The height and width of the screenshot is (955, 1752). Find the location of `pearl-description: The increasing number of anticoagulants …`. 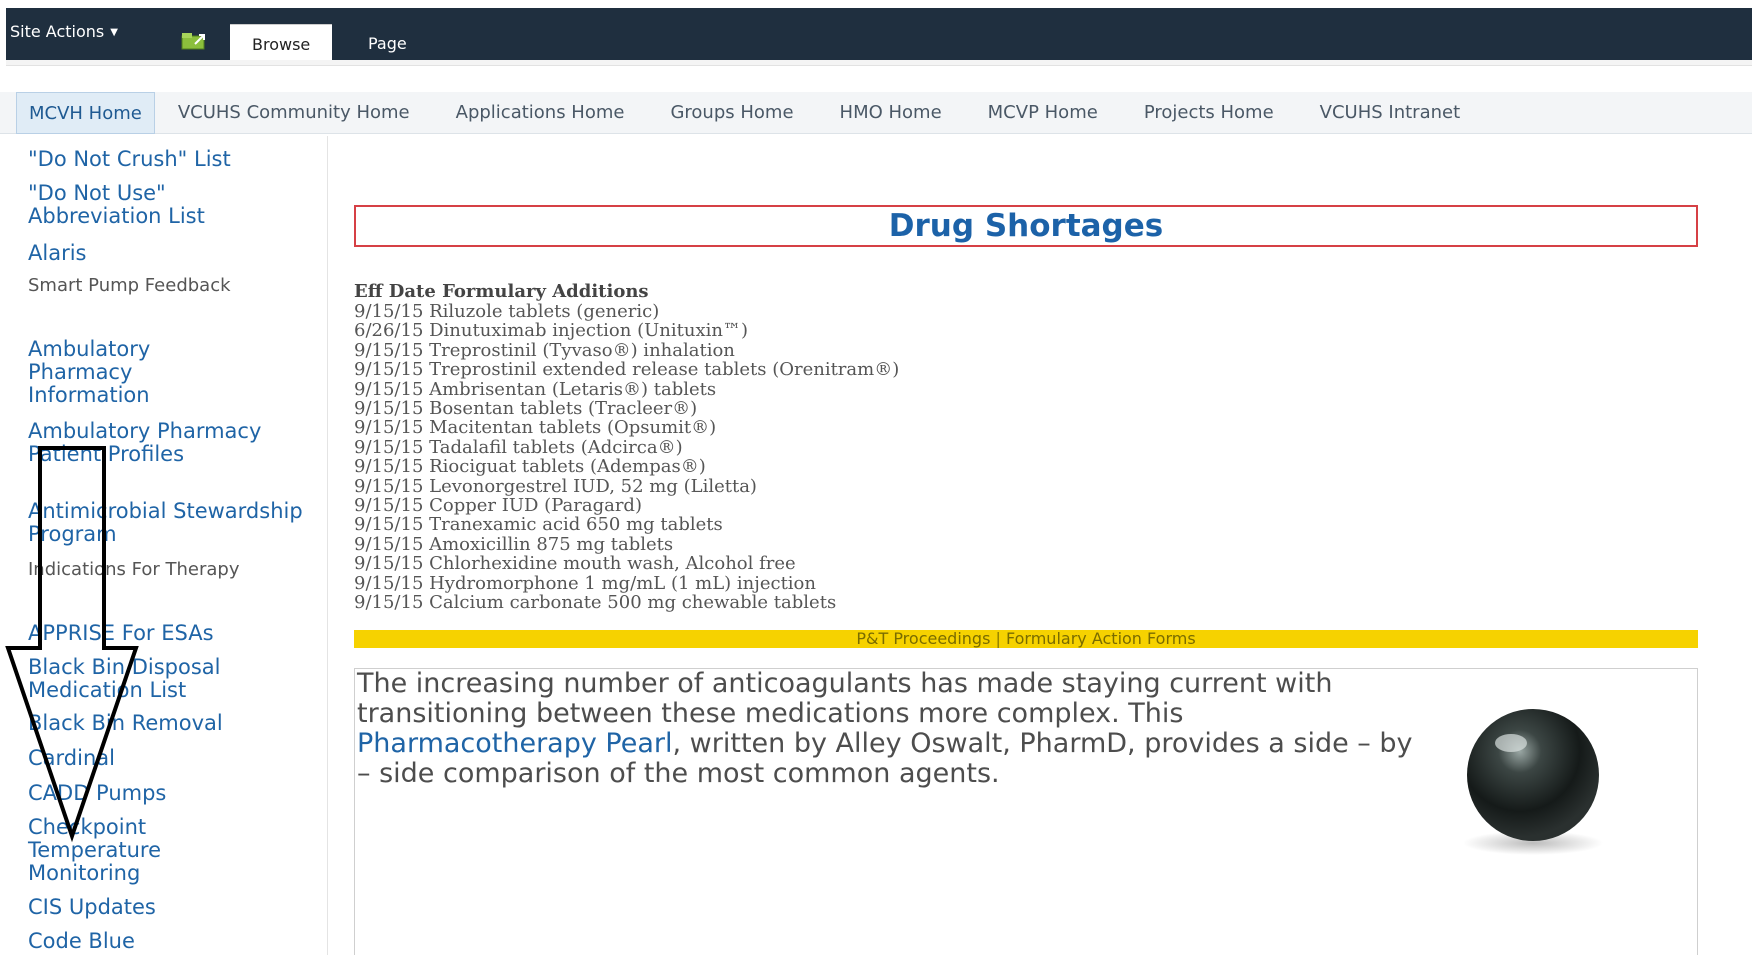

pearl-description: The increasing number of anticoagulants … is located at coordinates (887, 729).